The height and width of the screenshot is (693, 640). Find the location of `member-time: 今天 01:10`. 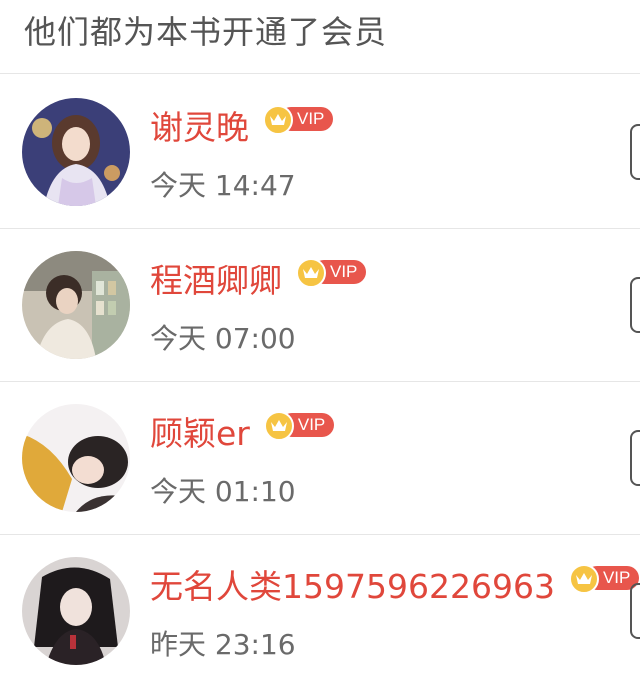

member-time: 今天 01:10 is located at coordinates (223, 491).